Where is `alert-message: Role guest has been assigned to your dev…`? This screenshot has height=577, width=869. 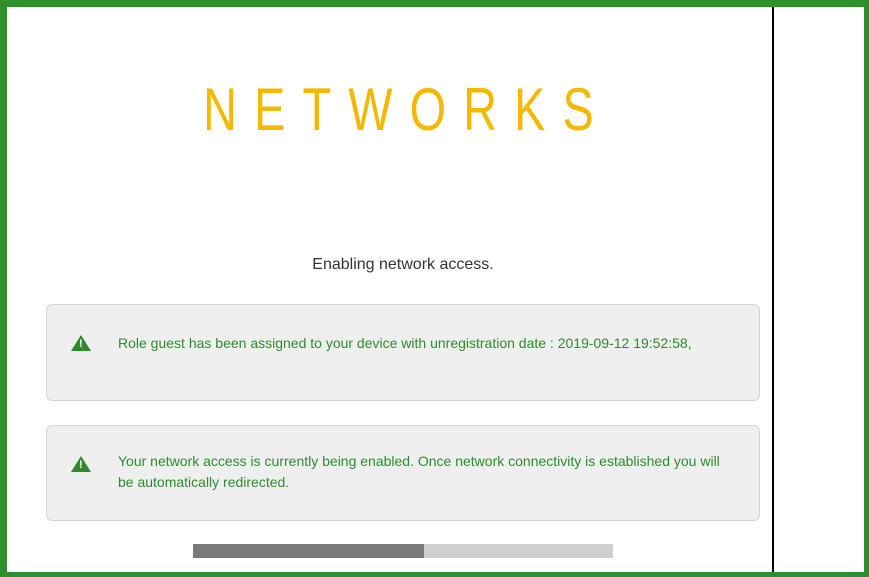 alert-message: Role guest has been assigned to your dev… is located at coordinates (405, 343).